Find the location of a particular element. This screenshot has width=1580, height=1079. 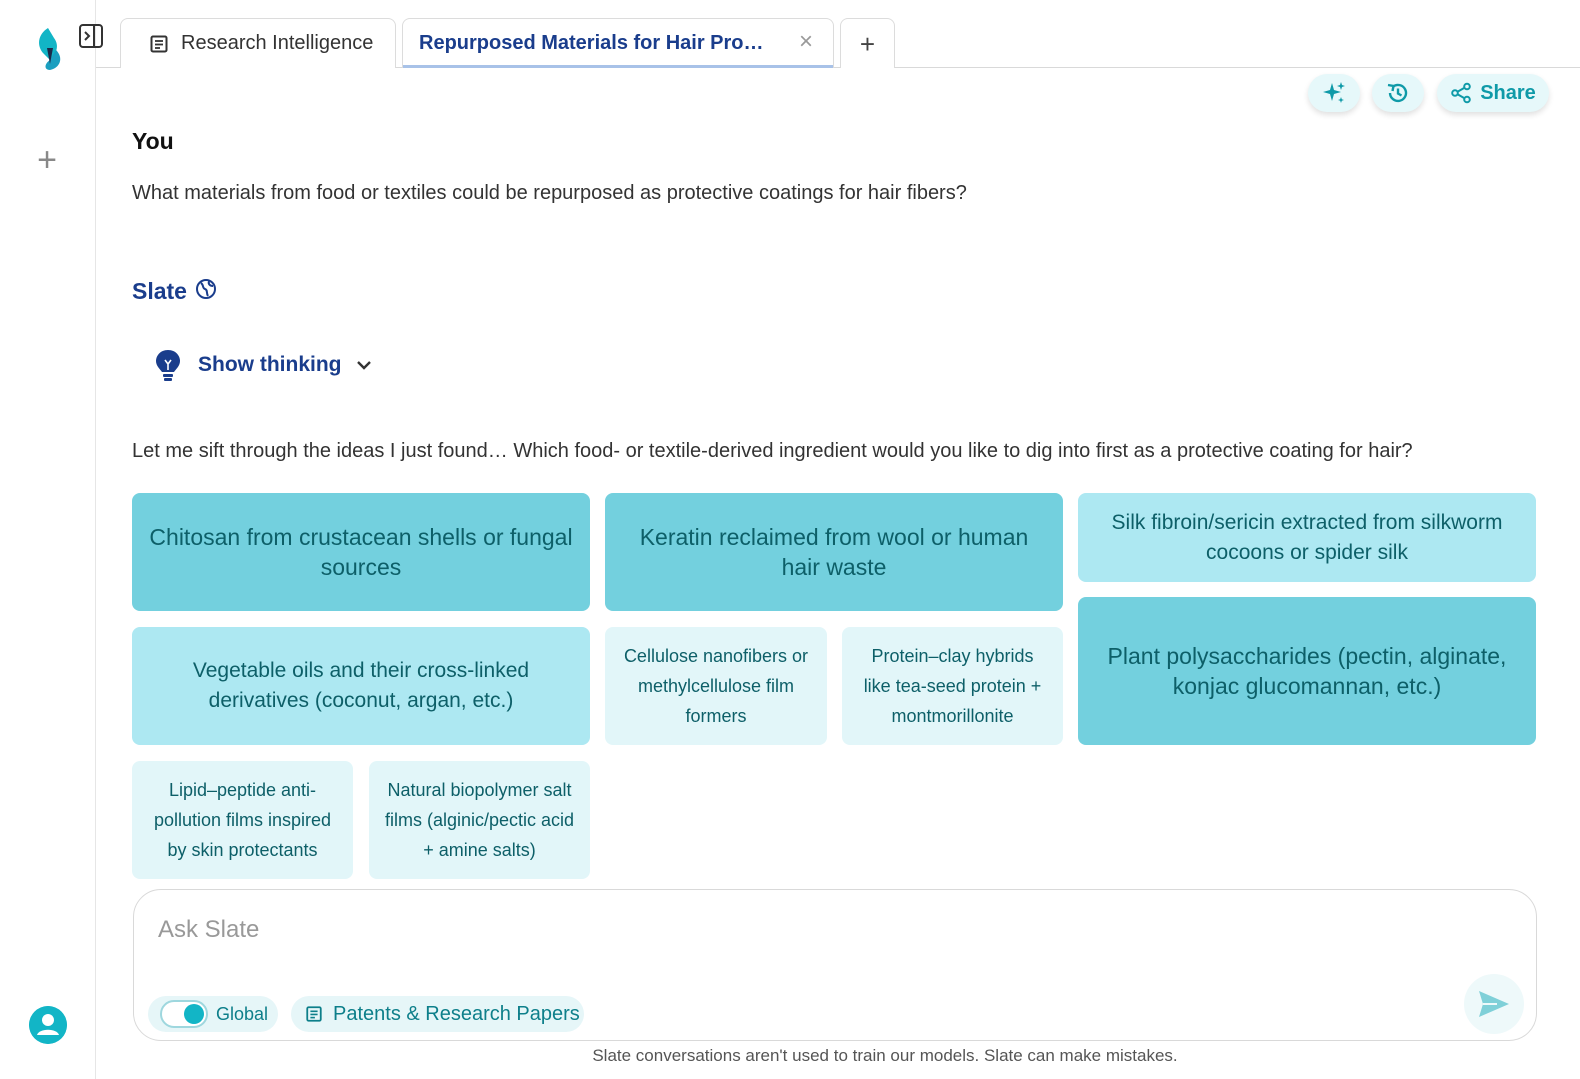

send-icon is located at coordinates (1494, 1004).